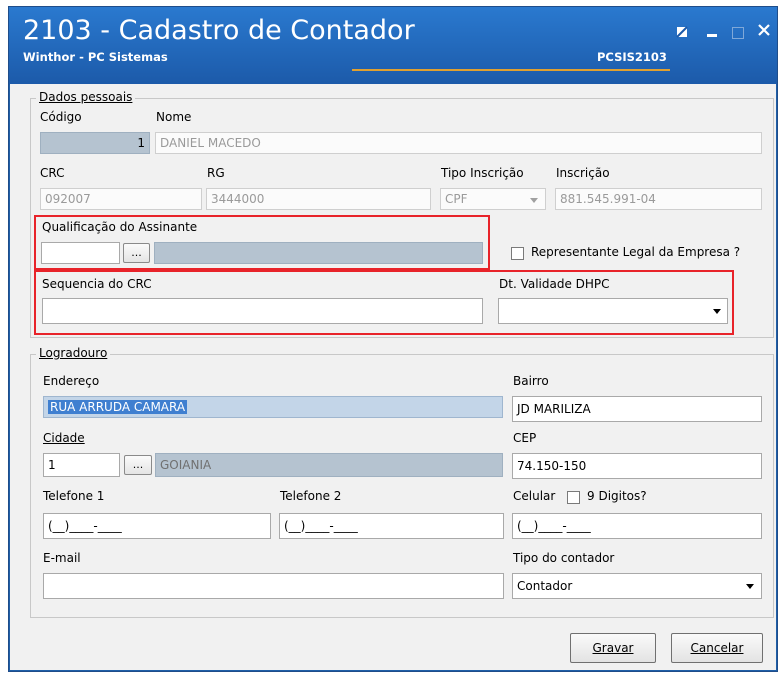 Image resolution: width=781 pixels, height=675 pixels. What do you see at coordinates (583, 173) in the screenshot?
I see `inscricao-label: Inscrição` at bounding box center [583, 173].